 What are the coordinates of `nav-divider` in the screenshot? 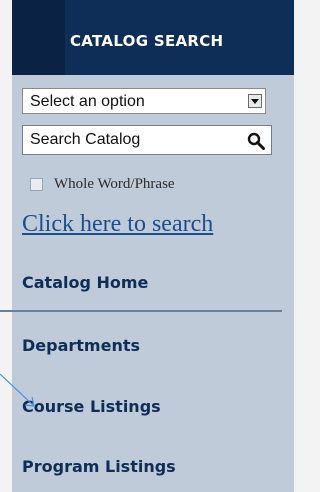 It's located at (141, 311).